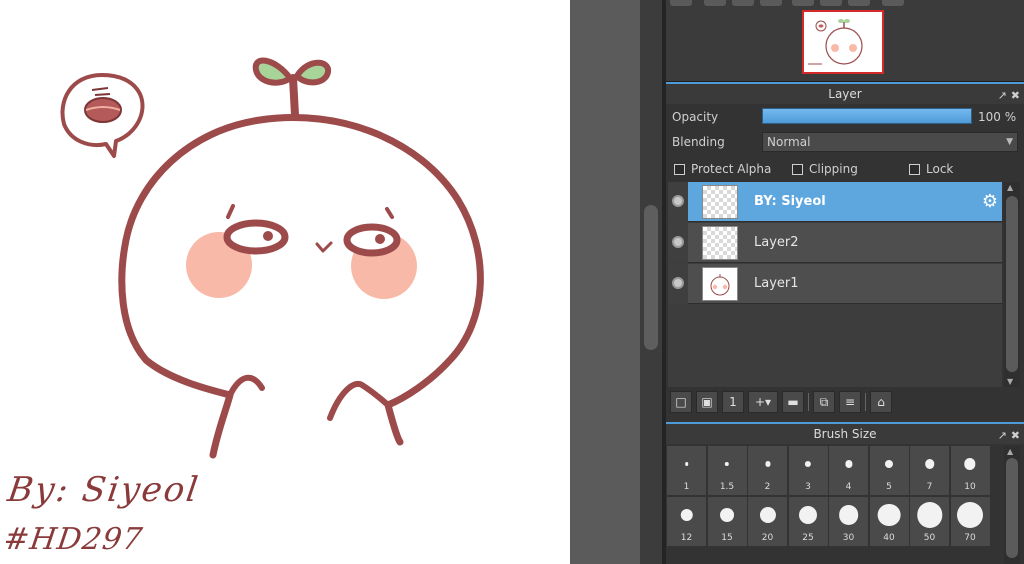 The height and width of the screenshot is (564, 1024). Describe the element at coordinates (970, 487) in the screenshot. I see `brush-size-label: 10` at that location.